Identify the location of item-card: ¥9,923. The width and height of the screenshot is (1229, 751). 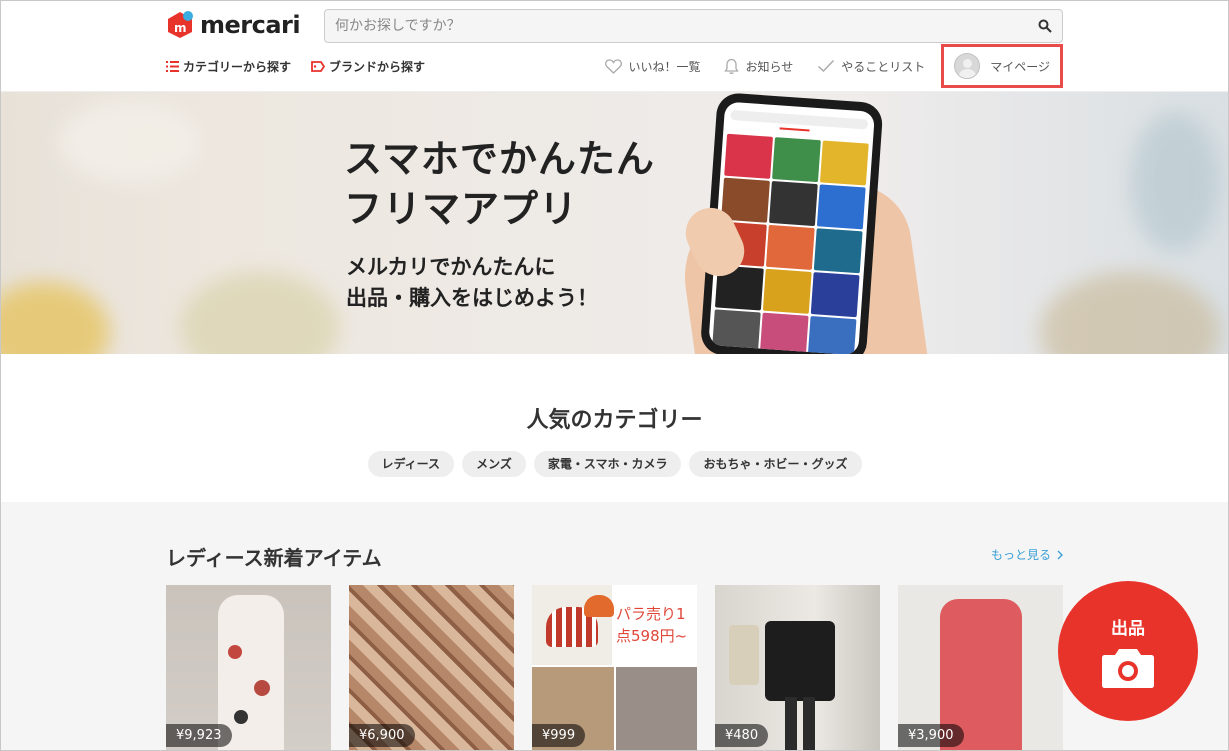
(248, 668).